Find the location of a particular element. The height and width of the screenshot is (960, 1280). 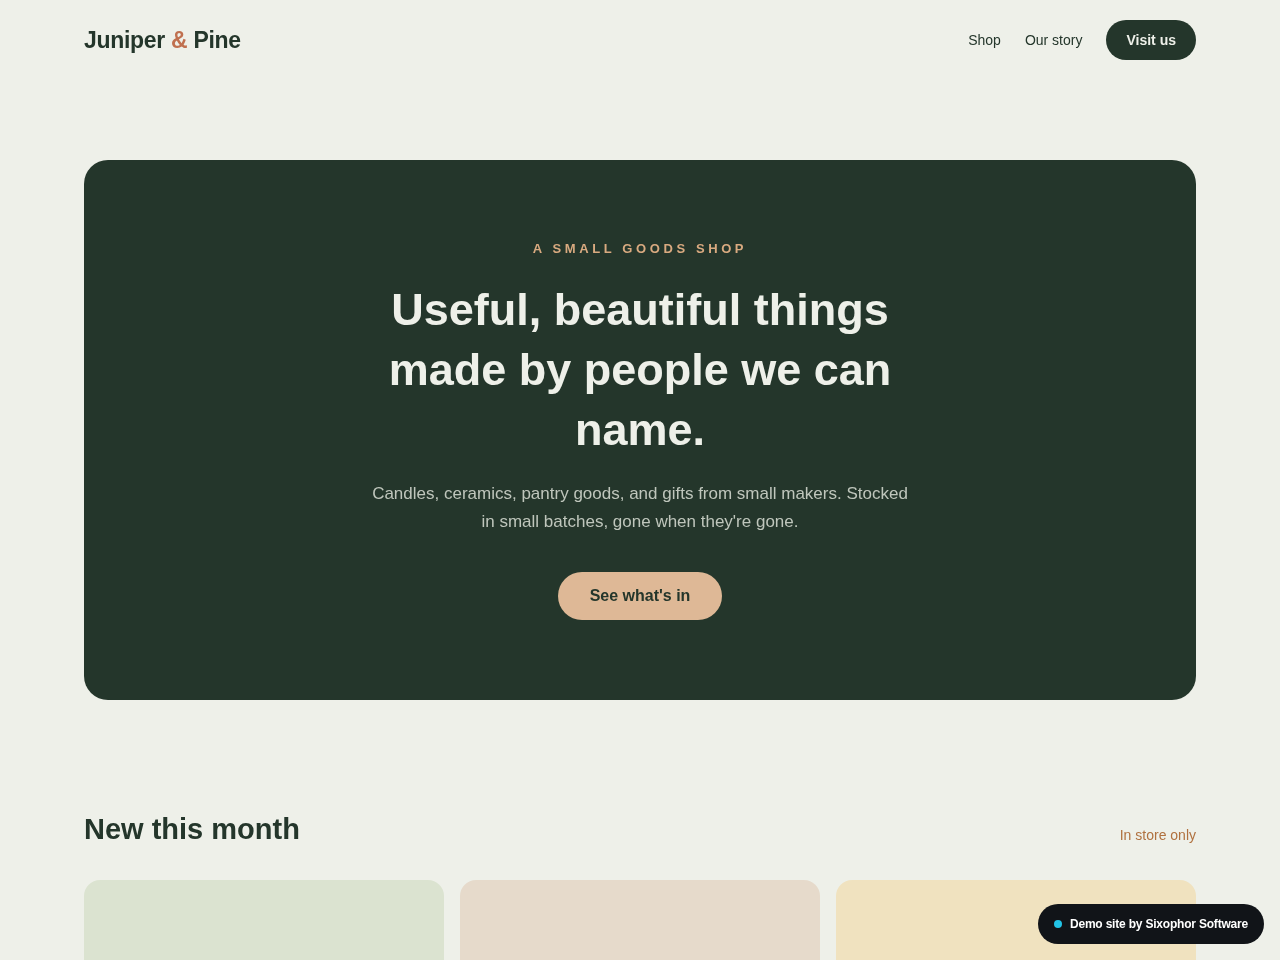

status-dot-icon is located at coordinates (1057, 924).